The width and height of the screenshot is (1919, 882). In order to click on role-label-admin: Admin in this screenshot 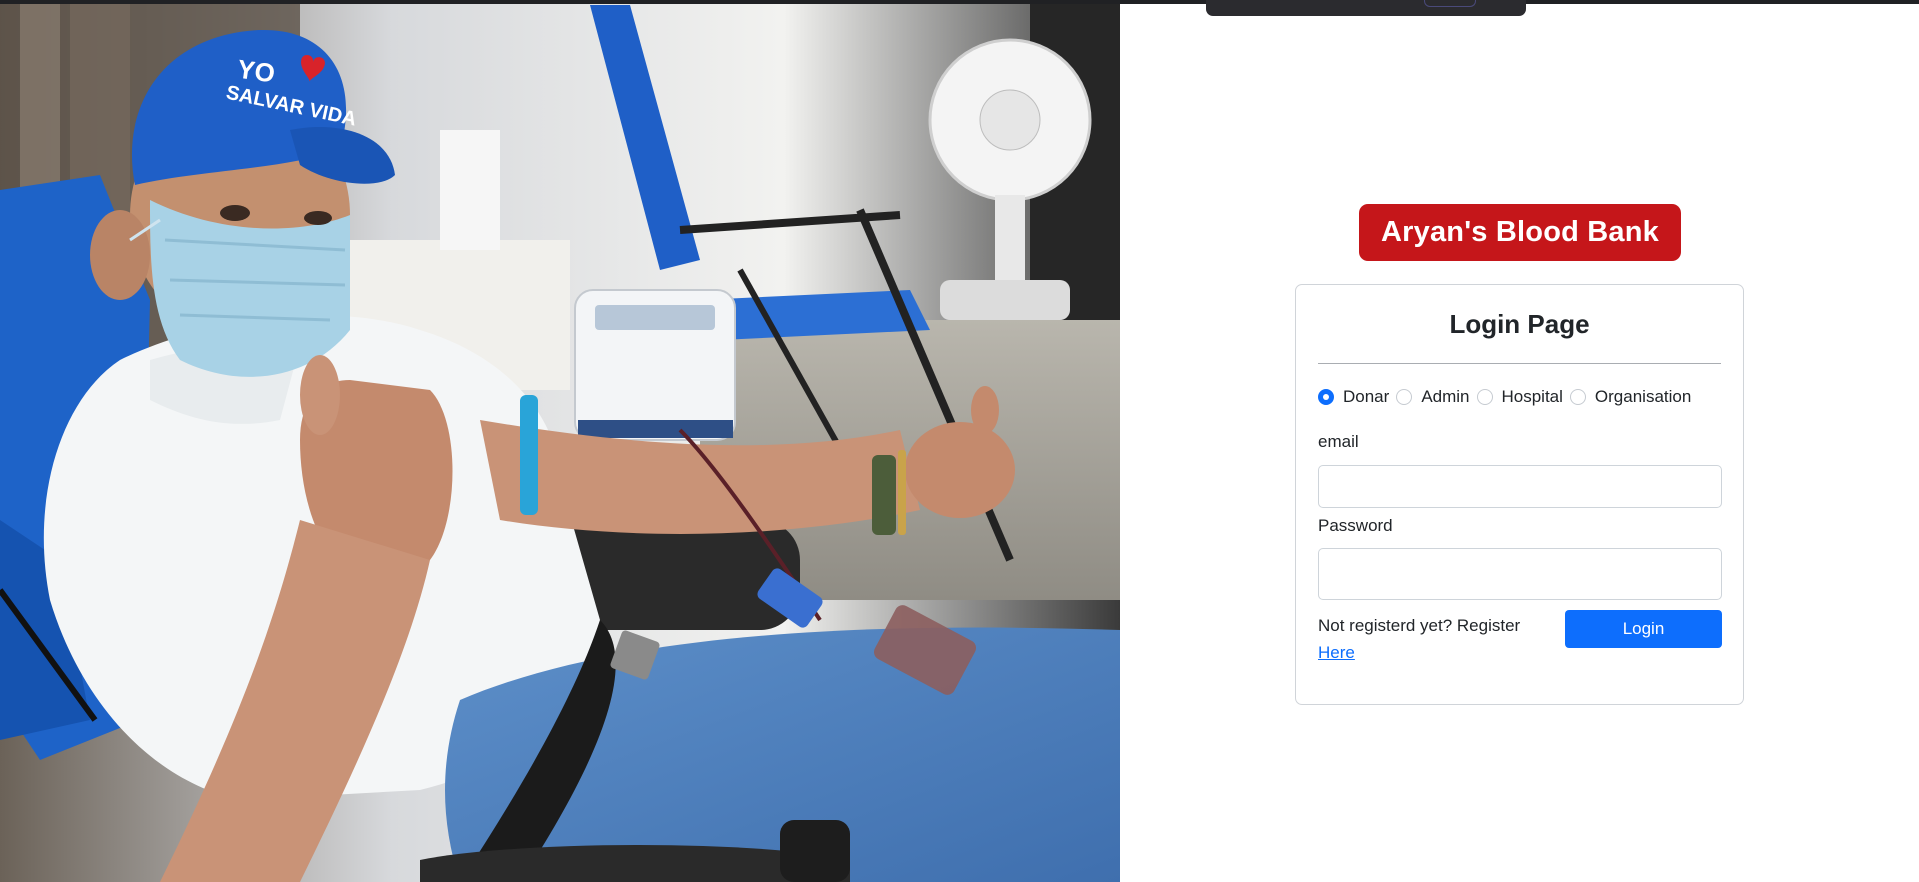, I will do `click(1445, 396)`.